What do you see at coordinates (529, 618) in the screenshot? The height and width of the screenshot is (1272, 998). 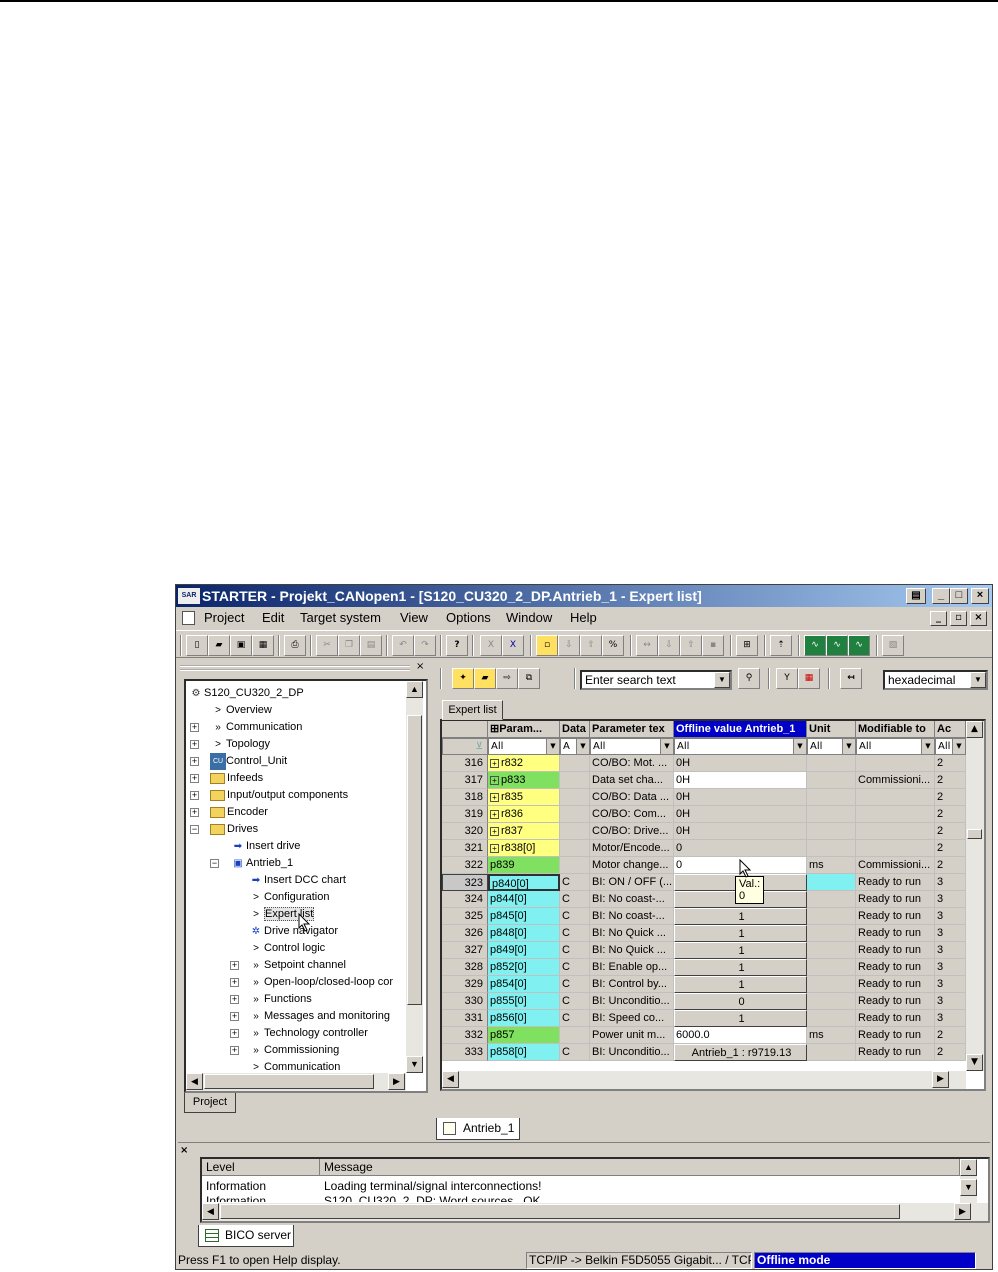 I see `menu-window: Window` at bounding box center [529, 618].